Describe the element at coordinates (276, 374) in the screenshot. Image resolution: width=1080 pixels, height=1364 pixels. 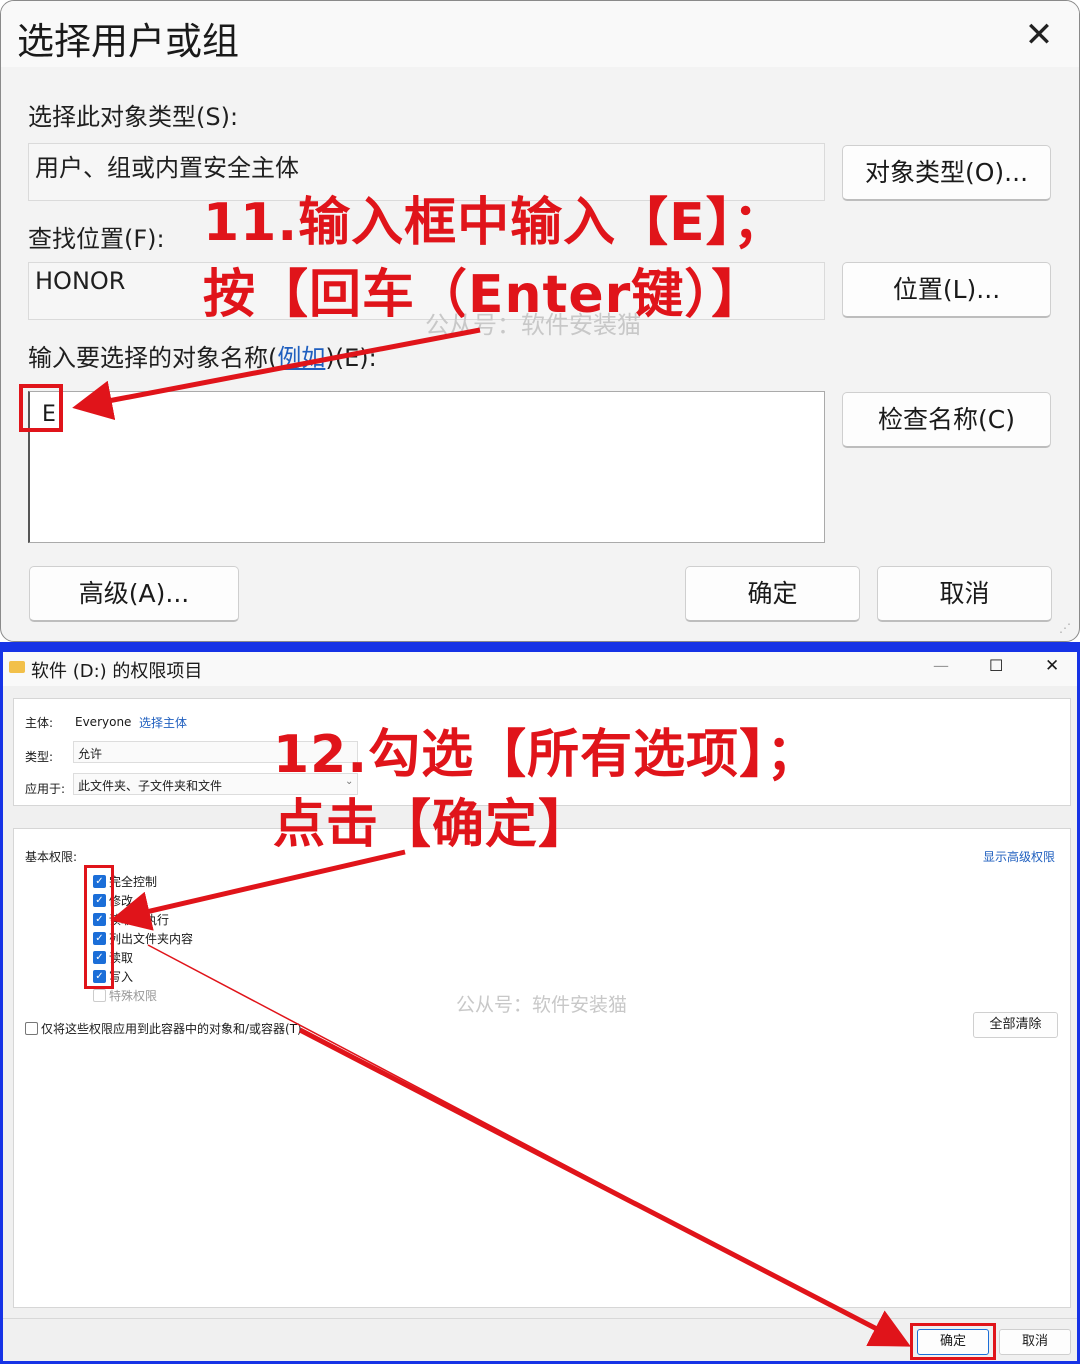
I see `arrow-to-input` at that location.